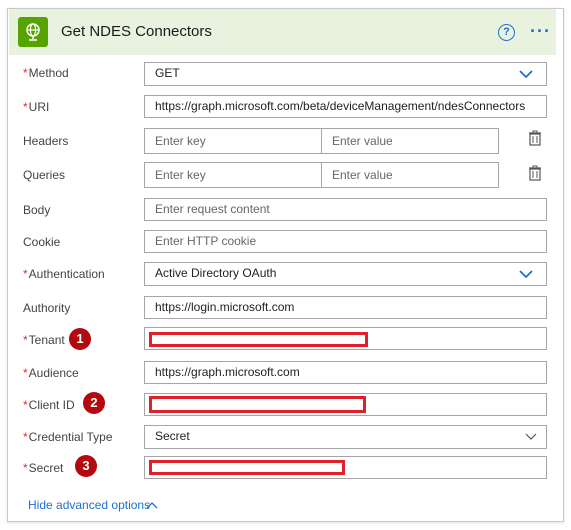 This screenshot has height=530, width=571. I want to click on authority-label: Authority, so click(47, 308).